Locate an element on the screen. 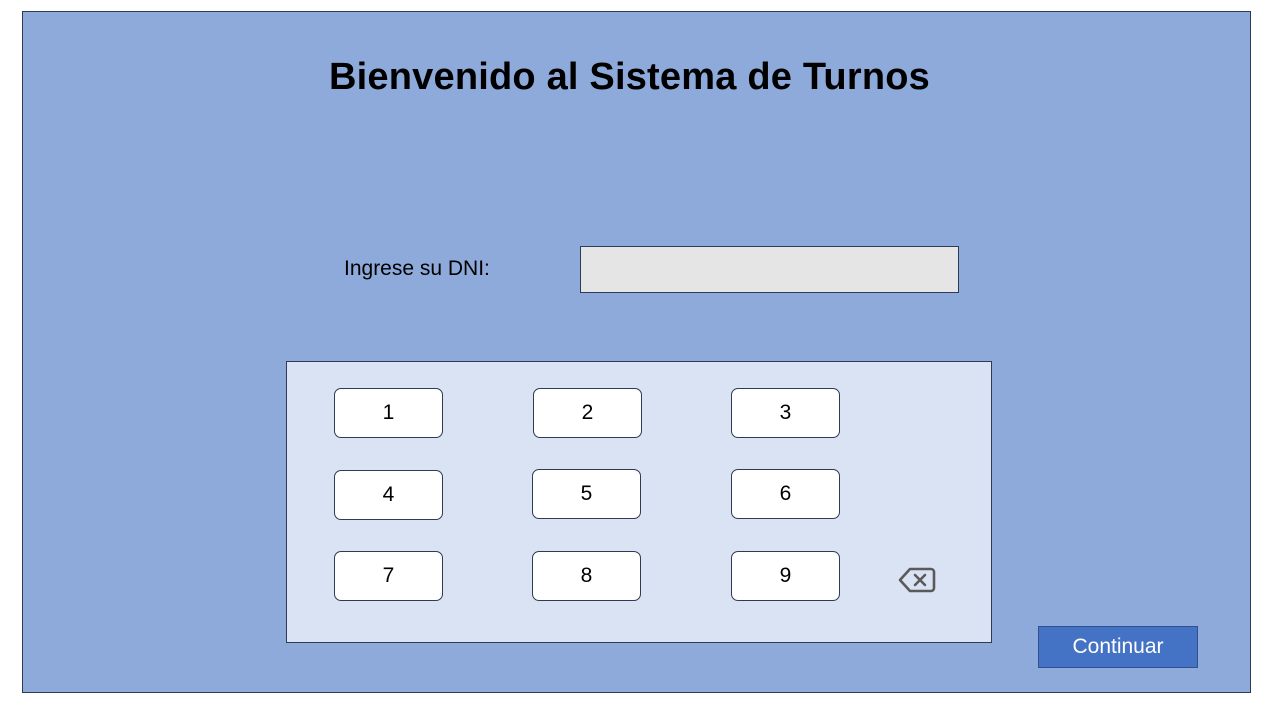  key-7: 7 is located at coordinates (388, 576).